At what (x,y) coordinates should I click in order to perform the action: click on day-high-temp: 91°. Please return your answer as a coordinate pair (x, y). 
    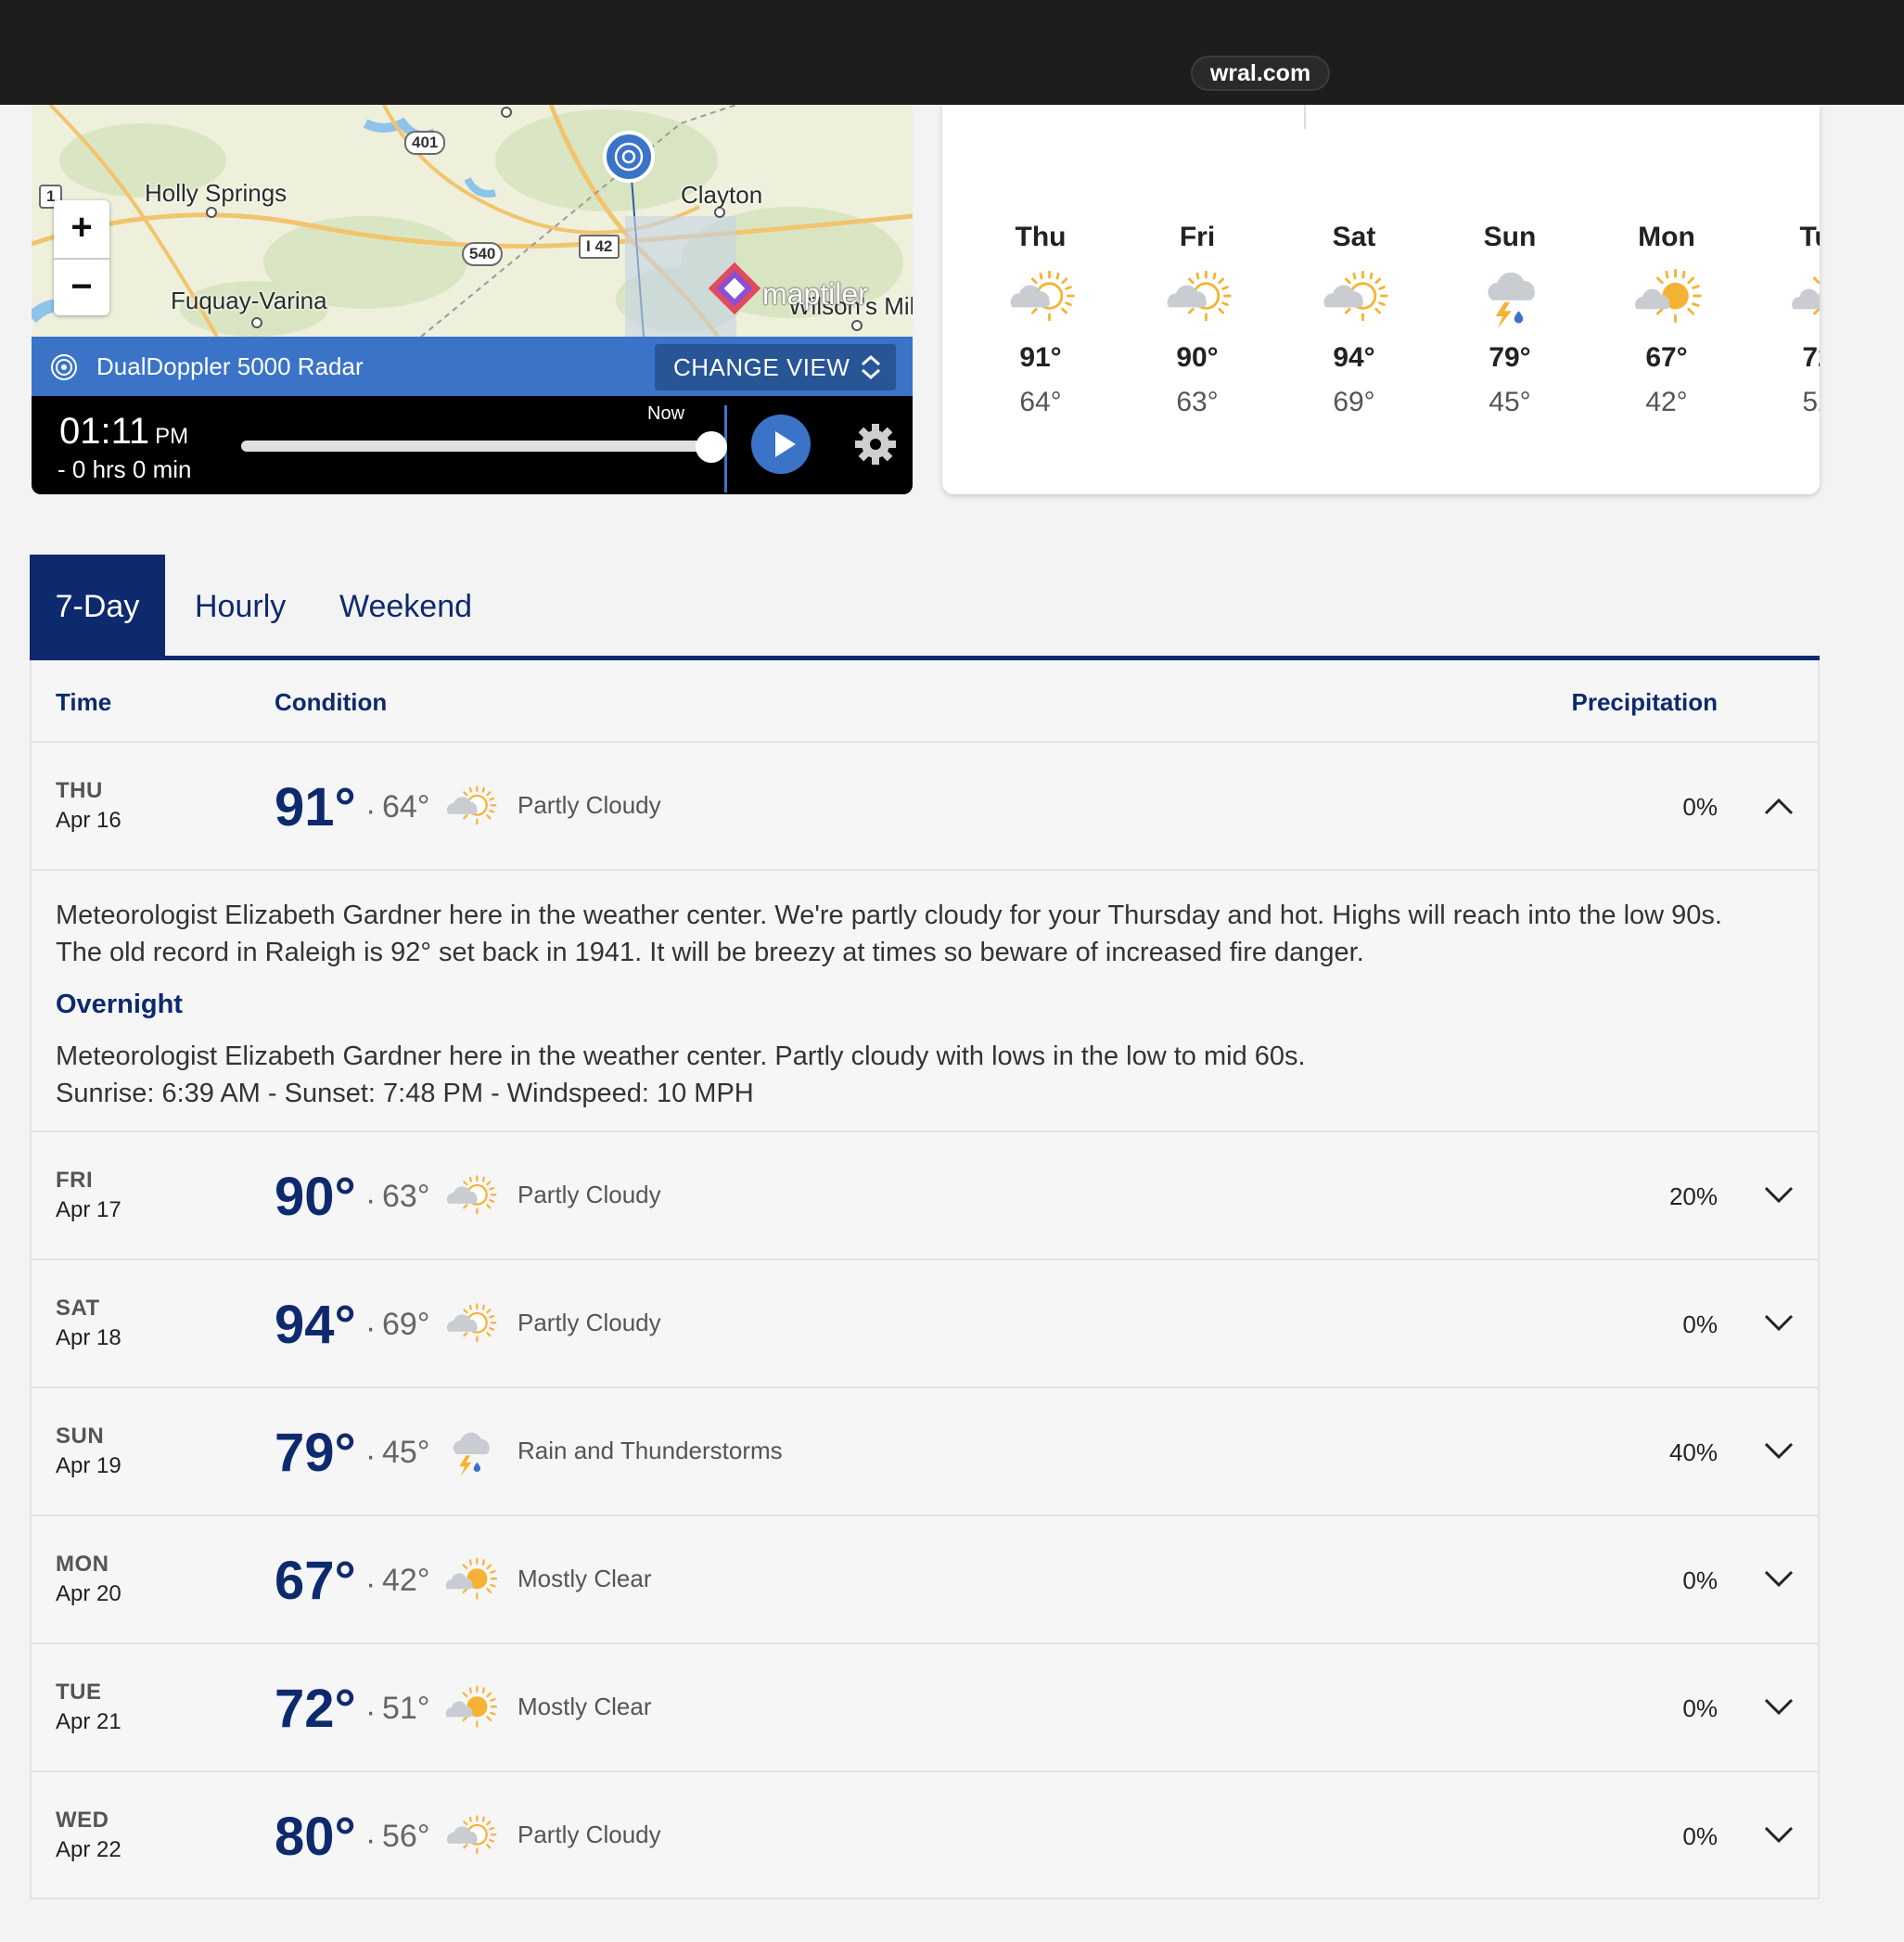
    Looking at the image, I should click on (1040, 357).